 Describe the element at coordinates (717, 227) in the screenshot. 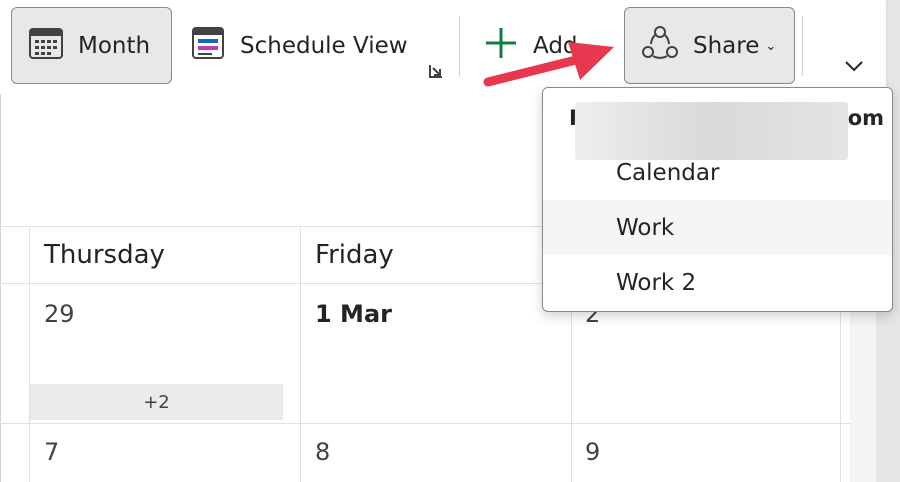

I see `share-menu-item-work: Work` at that location.